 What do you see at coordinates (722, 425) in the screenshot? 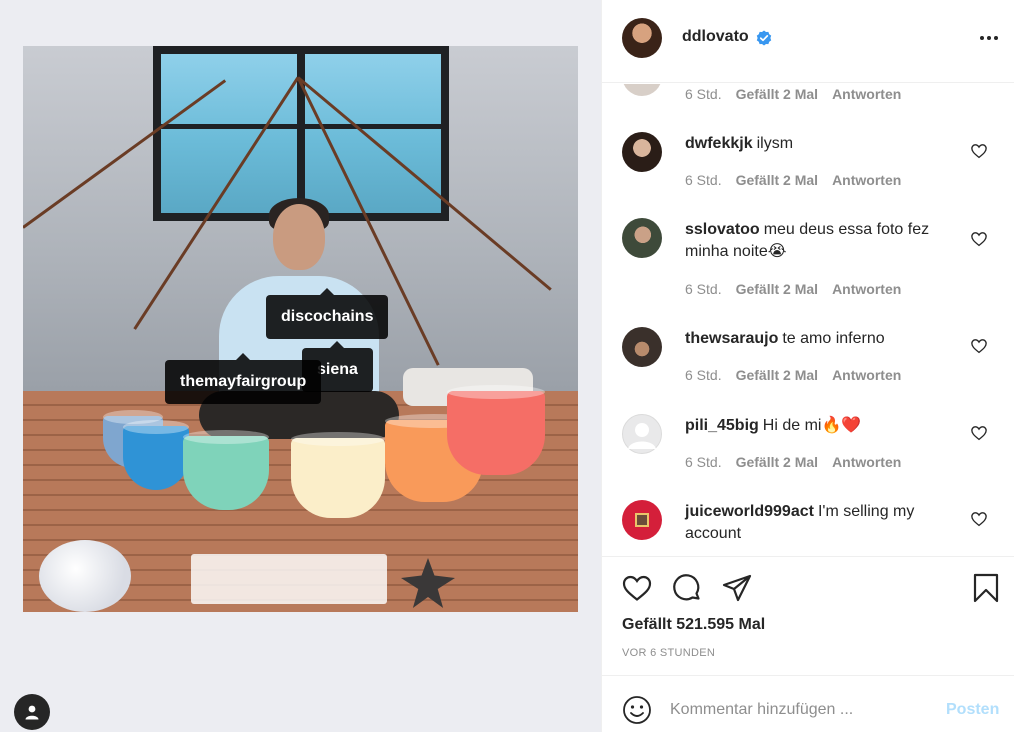
I see `commenter-username: pili_45big` at bounding box center [722, 425].